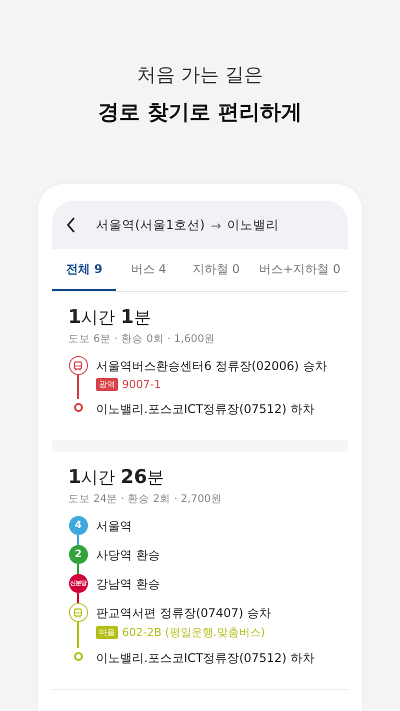 This screenshot has width=400, height=711. What do you see at coordinates (78, 525) in the screenshot?
I see `line-badge: 4` at bounding box center [78, 525].